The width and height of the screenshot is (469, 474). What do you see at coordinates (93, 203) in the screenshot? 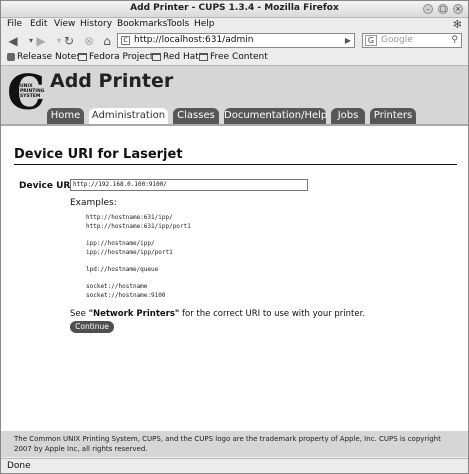
I see `examples-label: Examples:` at bounding box center [93, 203].